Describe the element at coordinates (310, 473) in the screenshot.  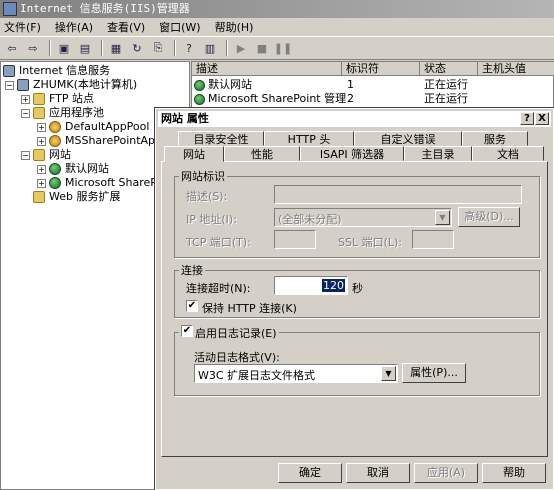
I see `ok-button: 确定` at that location.